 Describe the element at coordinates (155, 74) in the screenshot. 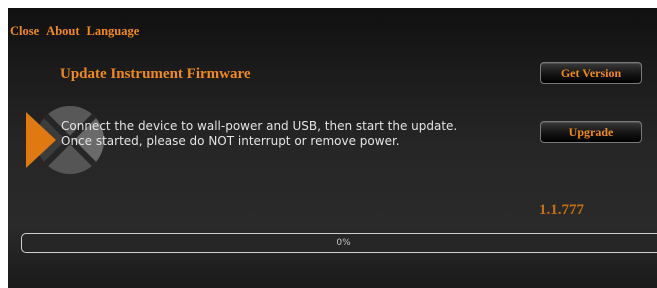

I see `page-title: Update Instrument Firmware` at that location.